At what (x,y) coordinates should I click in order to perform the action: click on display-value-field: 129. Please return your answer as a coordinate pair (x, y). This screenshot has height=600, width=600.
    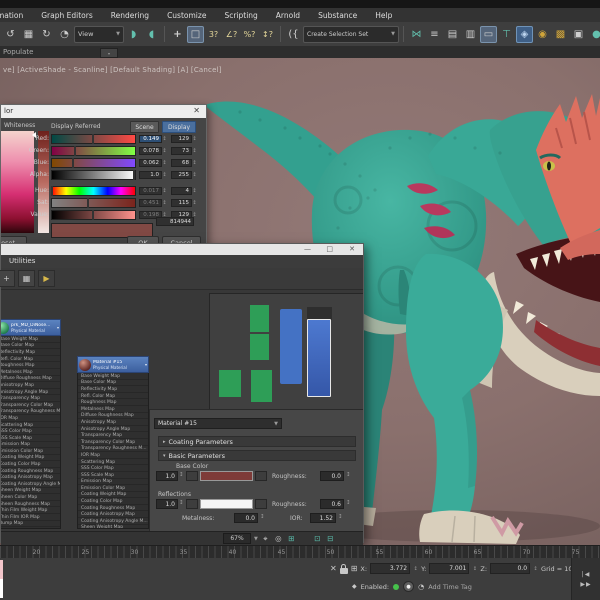
    Looking at the image, I should click on (181, 138).